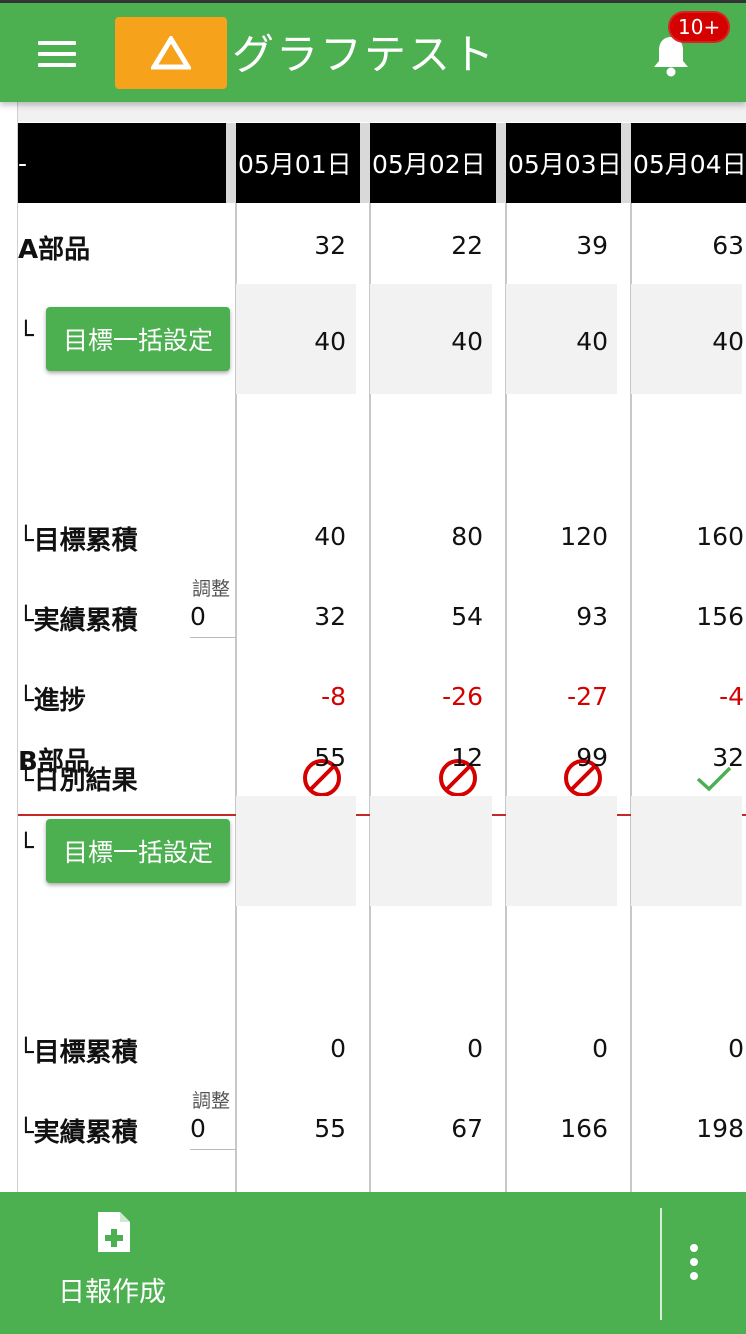 This screenshot has height=1334, width=746. Describe the element at coordinates (661, 1264) in the screenshot. I see `bottom-bar-divider` at that location.